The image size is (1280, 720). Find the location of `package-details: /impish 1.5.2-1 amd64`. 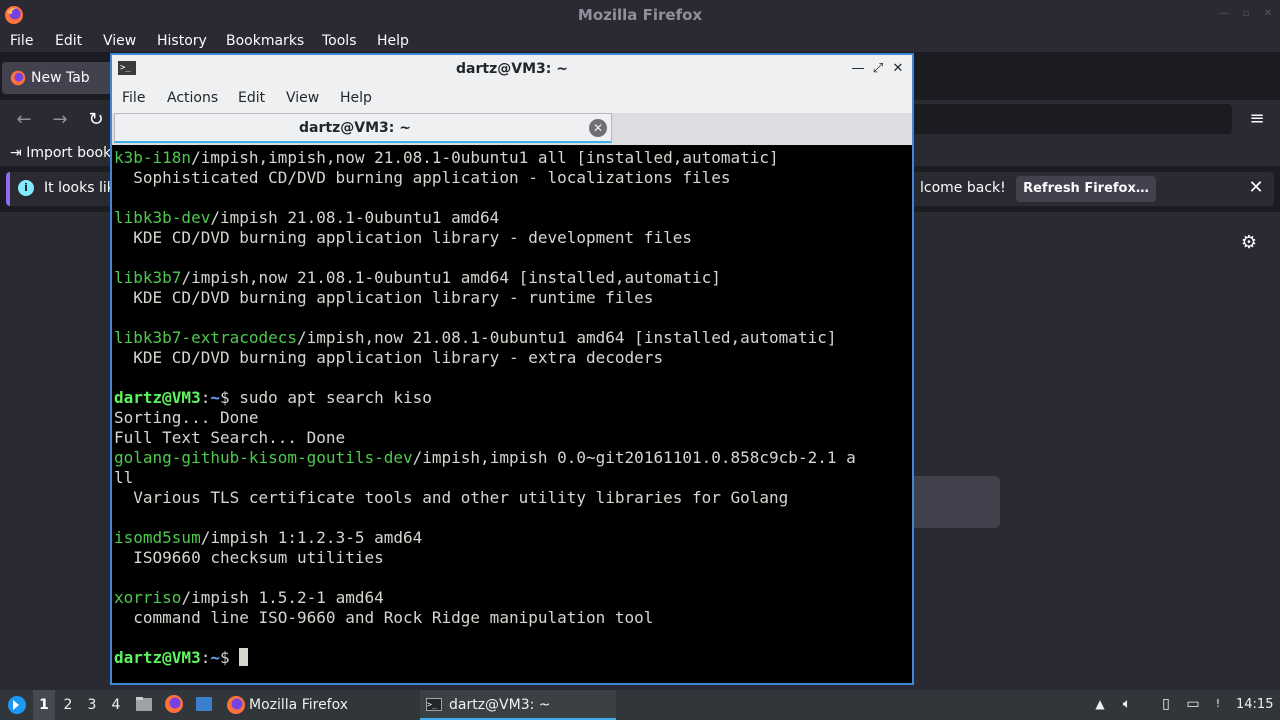

package-details: /impish 1.5.2-1 amd64 is located at coordinates (282, 597).